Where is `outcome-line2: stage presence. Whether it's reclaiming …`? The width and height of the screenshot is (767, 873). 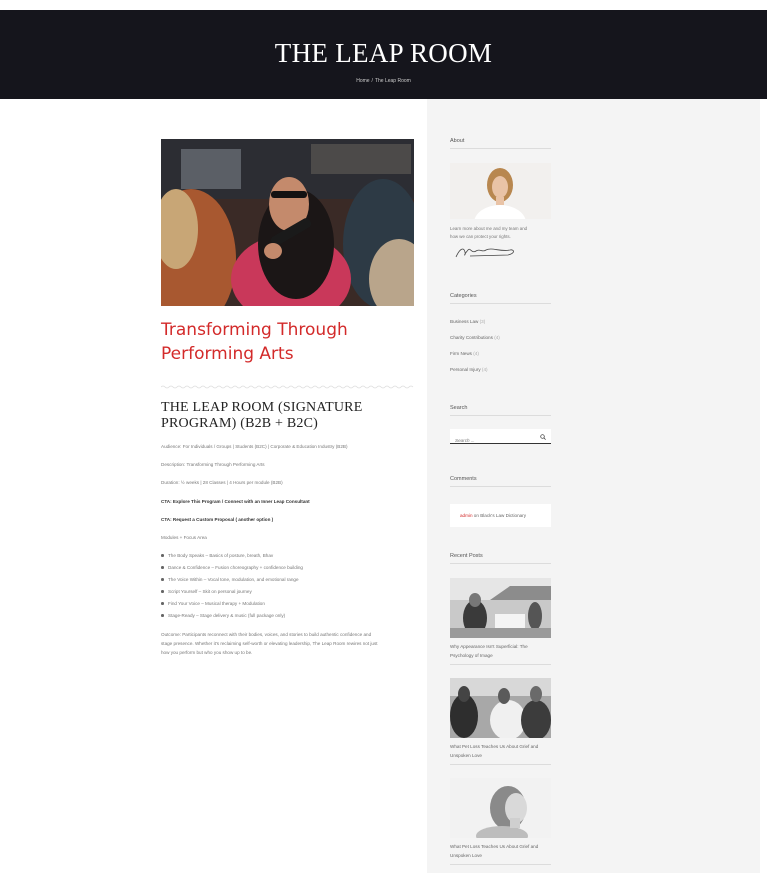 outcome-line2: stage presence. Whether it's reclaiming … is located at coordinates (269, 643).